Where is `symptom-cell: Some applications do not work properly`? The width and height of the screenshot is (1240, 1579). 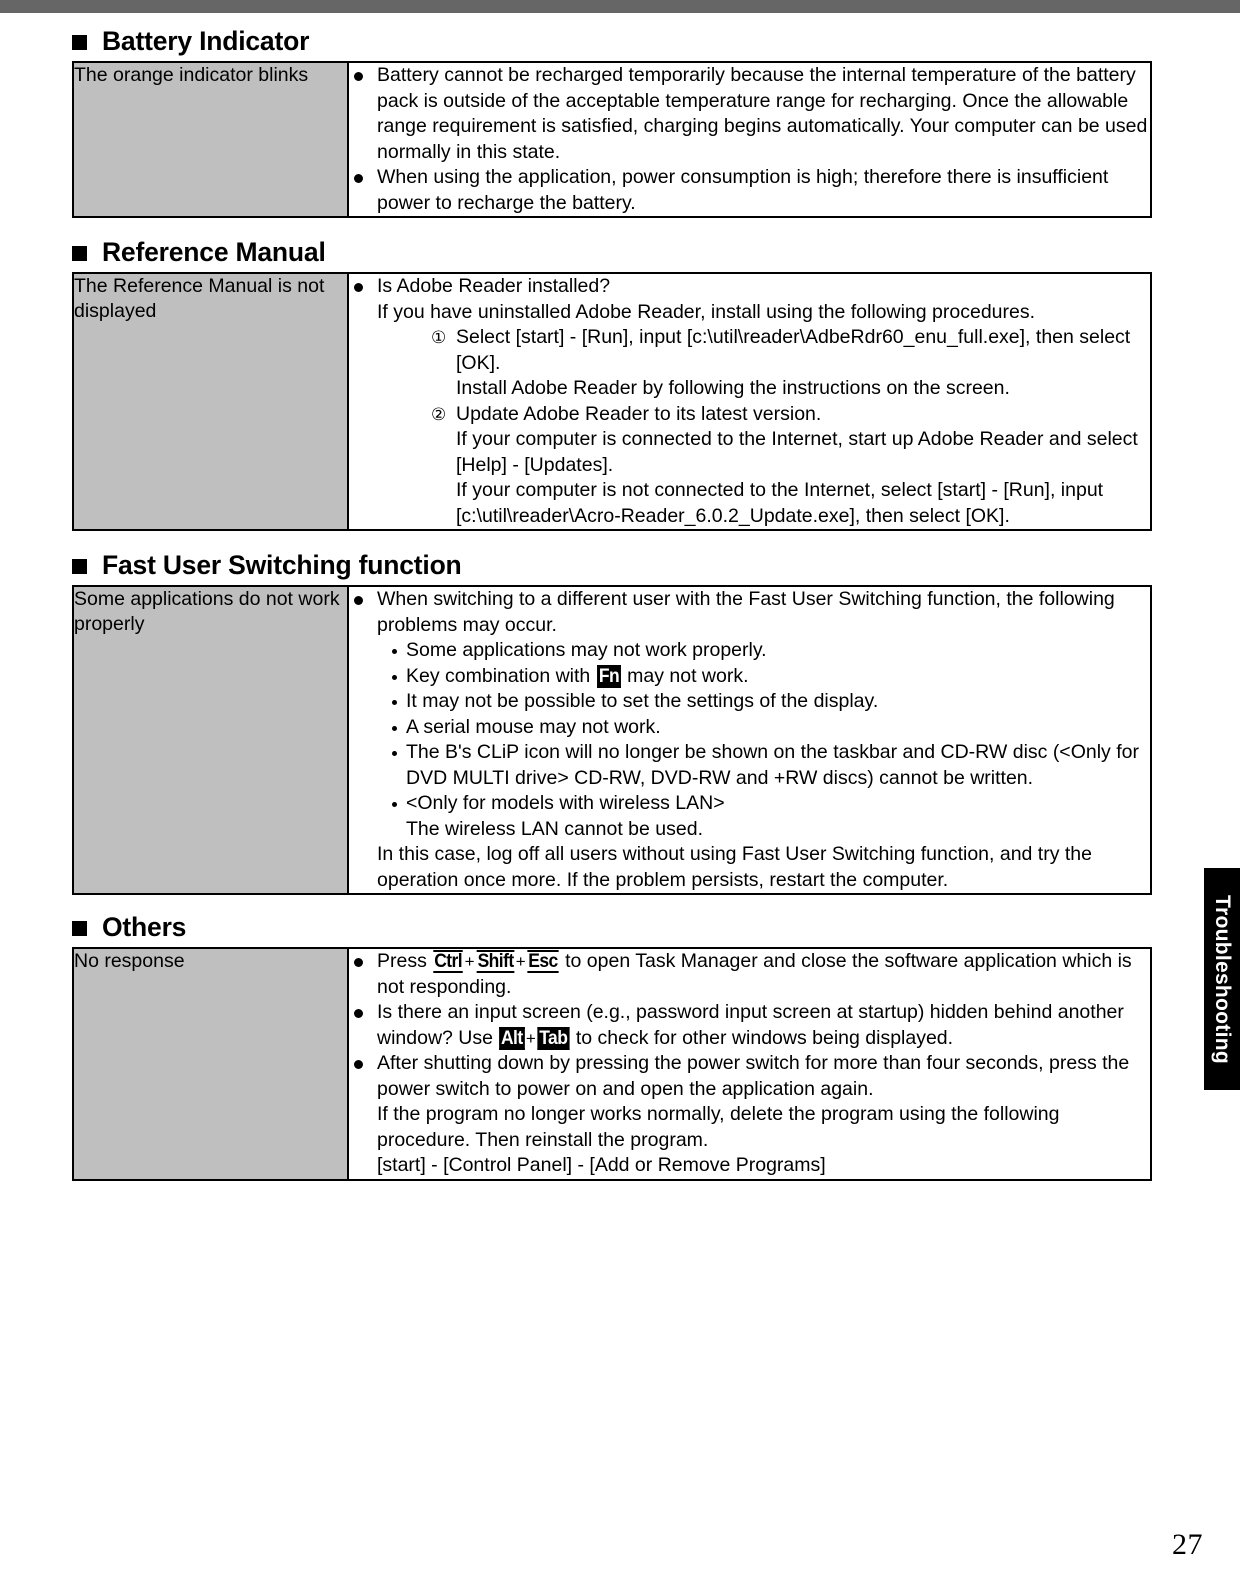
symptom-cell: Some applications do not work properly is located at coordinates (210, 740).